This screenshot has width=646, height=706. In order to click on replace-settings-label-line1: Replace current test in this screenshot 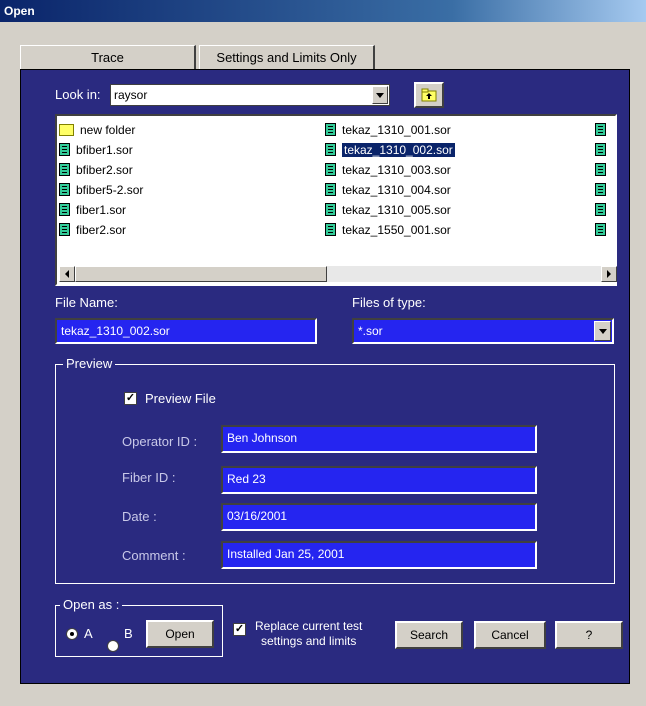, I will do `click(309, 626)`.